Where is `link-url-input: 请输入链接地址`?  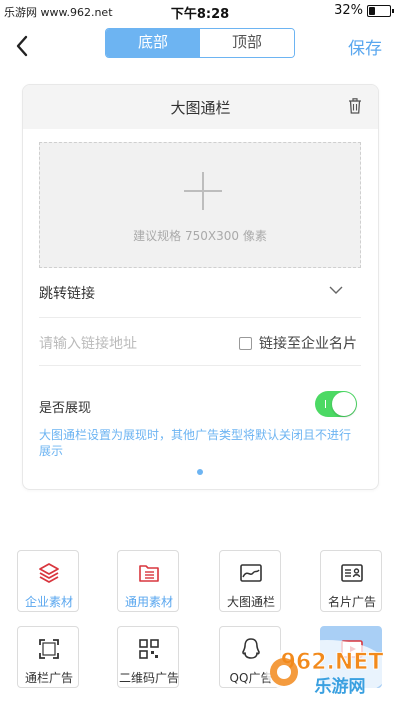 link-url-input: 请输入链接地址 is located at coordinates (88, 343).